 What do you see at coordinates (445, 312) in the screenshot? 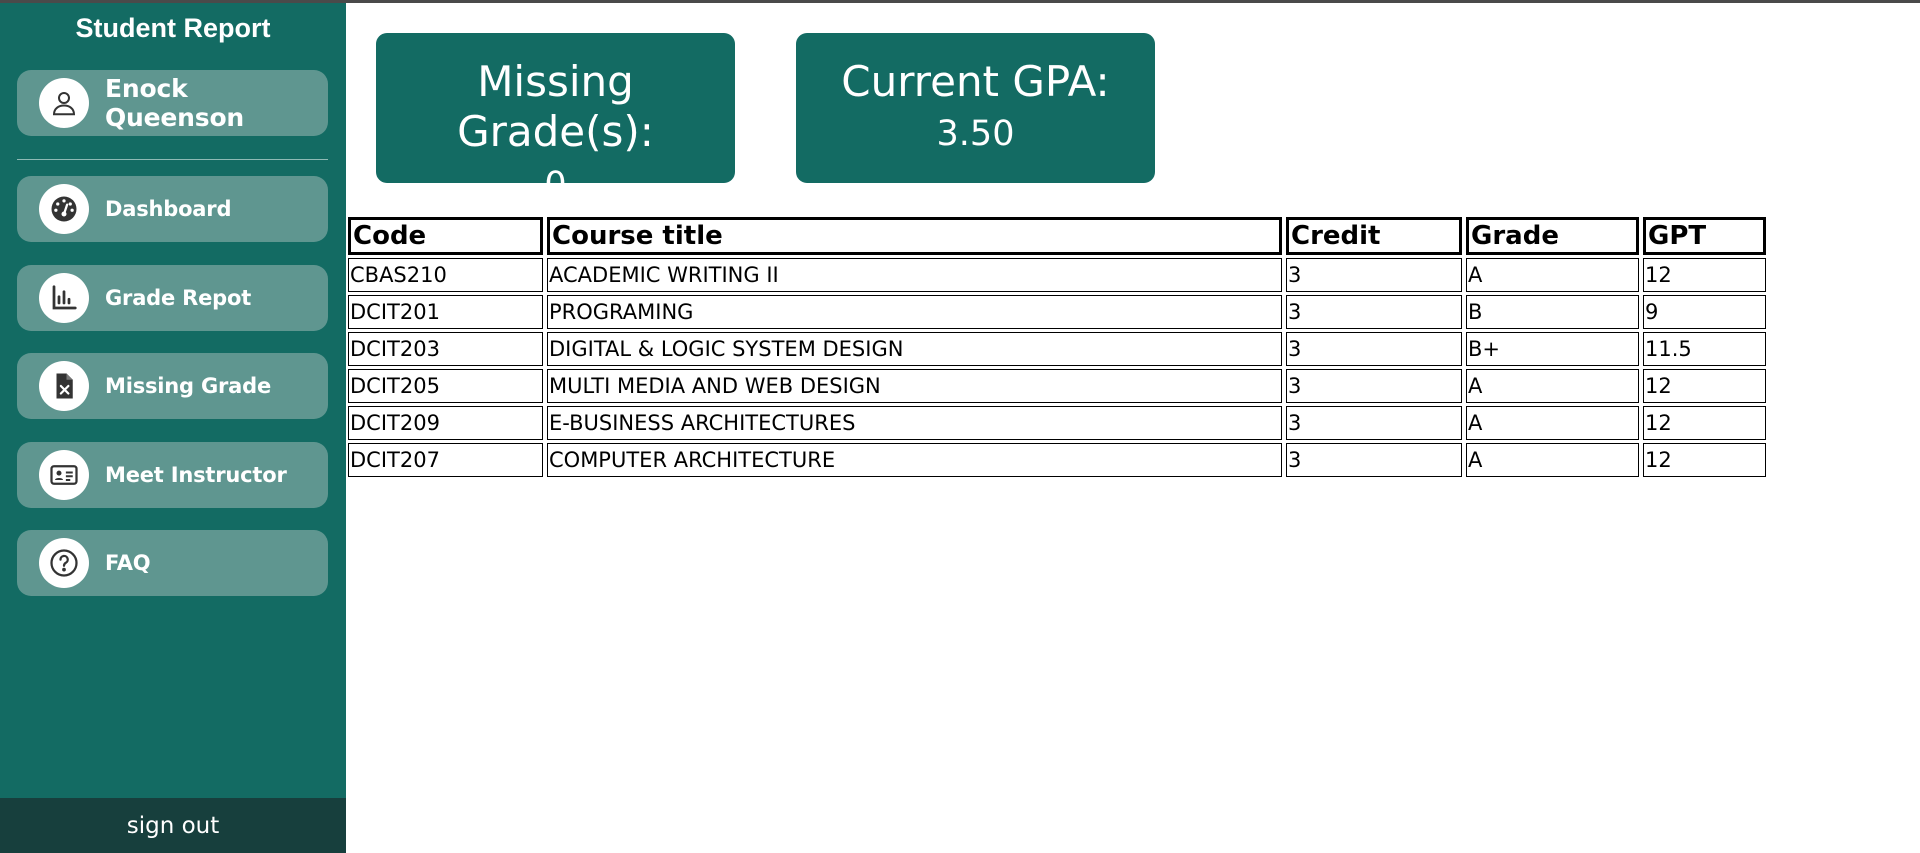
I see `course-code-cell: DCIT201` at bounding box center [445, 312].